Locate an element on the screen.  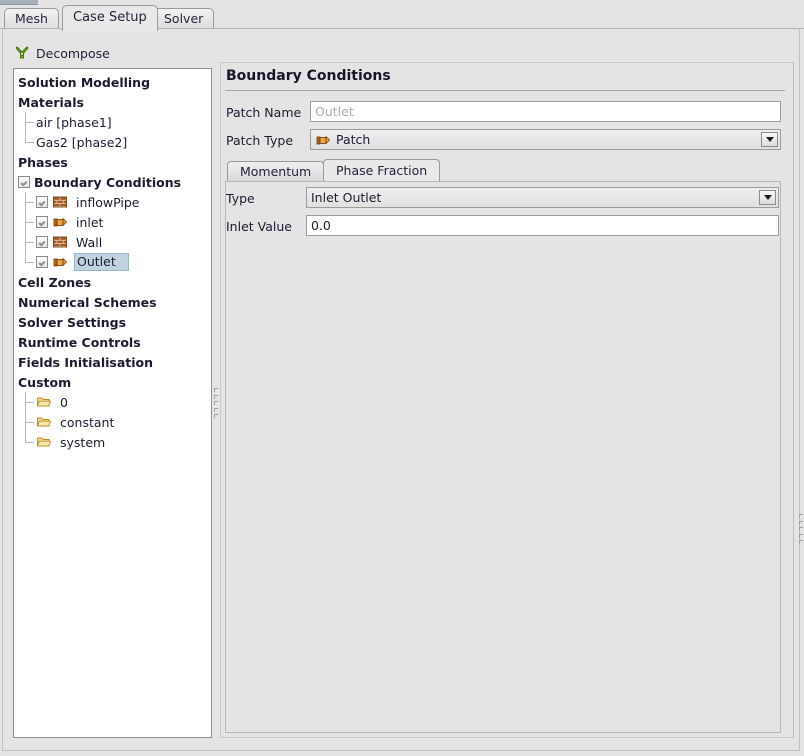
patch-type-dropdown: Patch is located at coordinates (545, 139).